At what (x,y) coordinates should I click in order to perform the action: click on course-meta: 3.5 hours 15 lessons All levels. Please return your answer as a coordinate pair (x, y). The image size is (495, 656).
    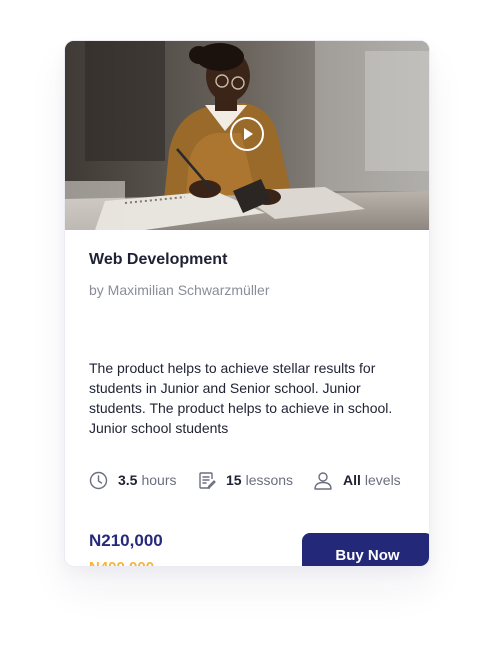
    Looking at the image, I should click on (249, 481).